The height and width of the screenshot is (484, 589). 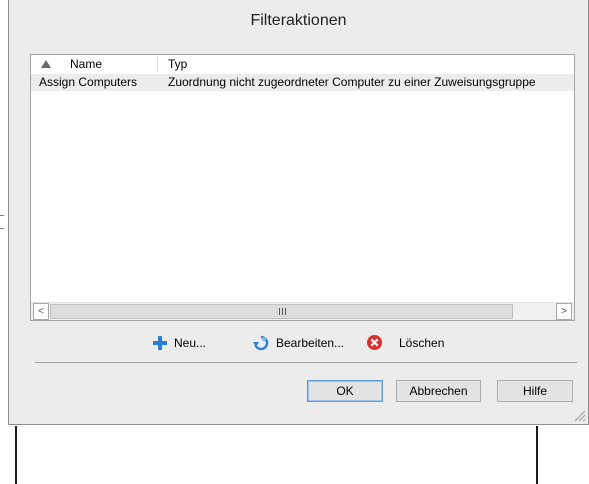 I want to click on scroll-right-button: >, so click(x=564, y=311).